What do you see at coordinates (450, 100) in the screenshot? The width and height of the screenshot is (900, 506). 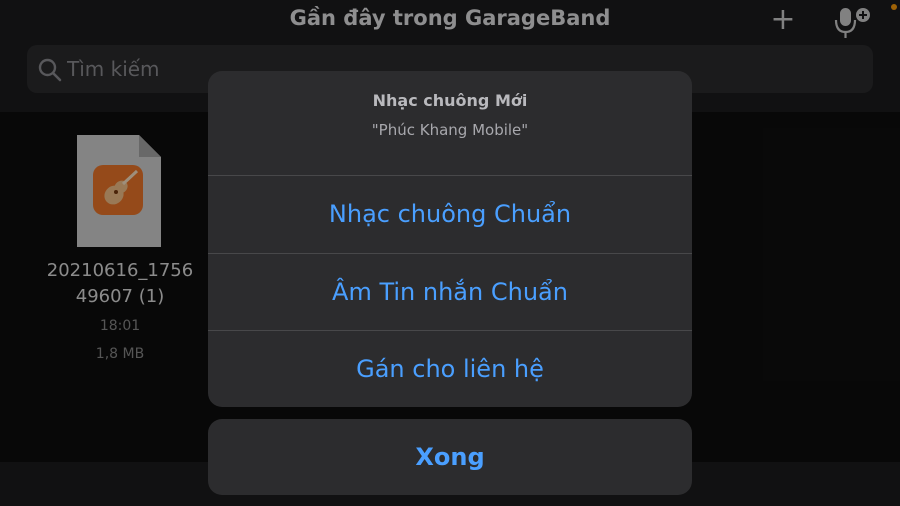 I see `action-sheet-title: Nhạc chuông Mới` at bounding box center [450, 100].